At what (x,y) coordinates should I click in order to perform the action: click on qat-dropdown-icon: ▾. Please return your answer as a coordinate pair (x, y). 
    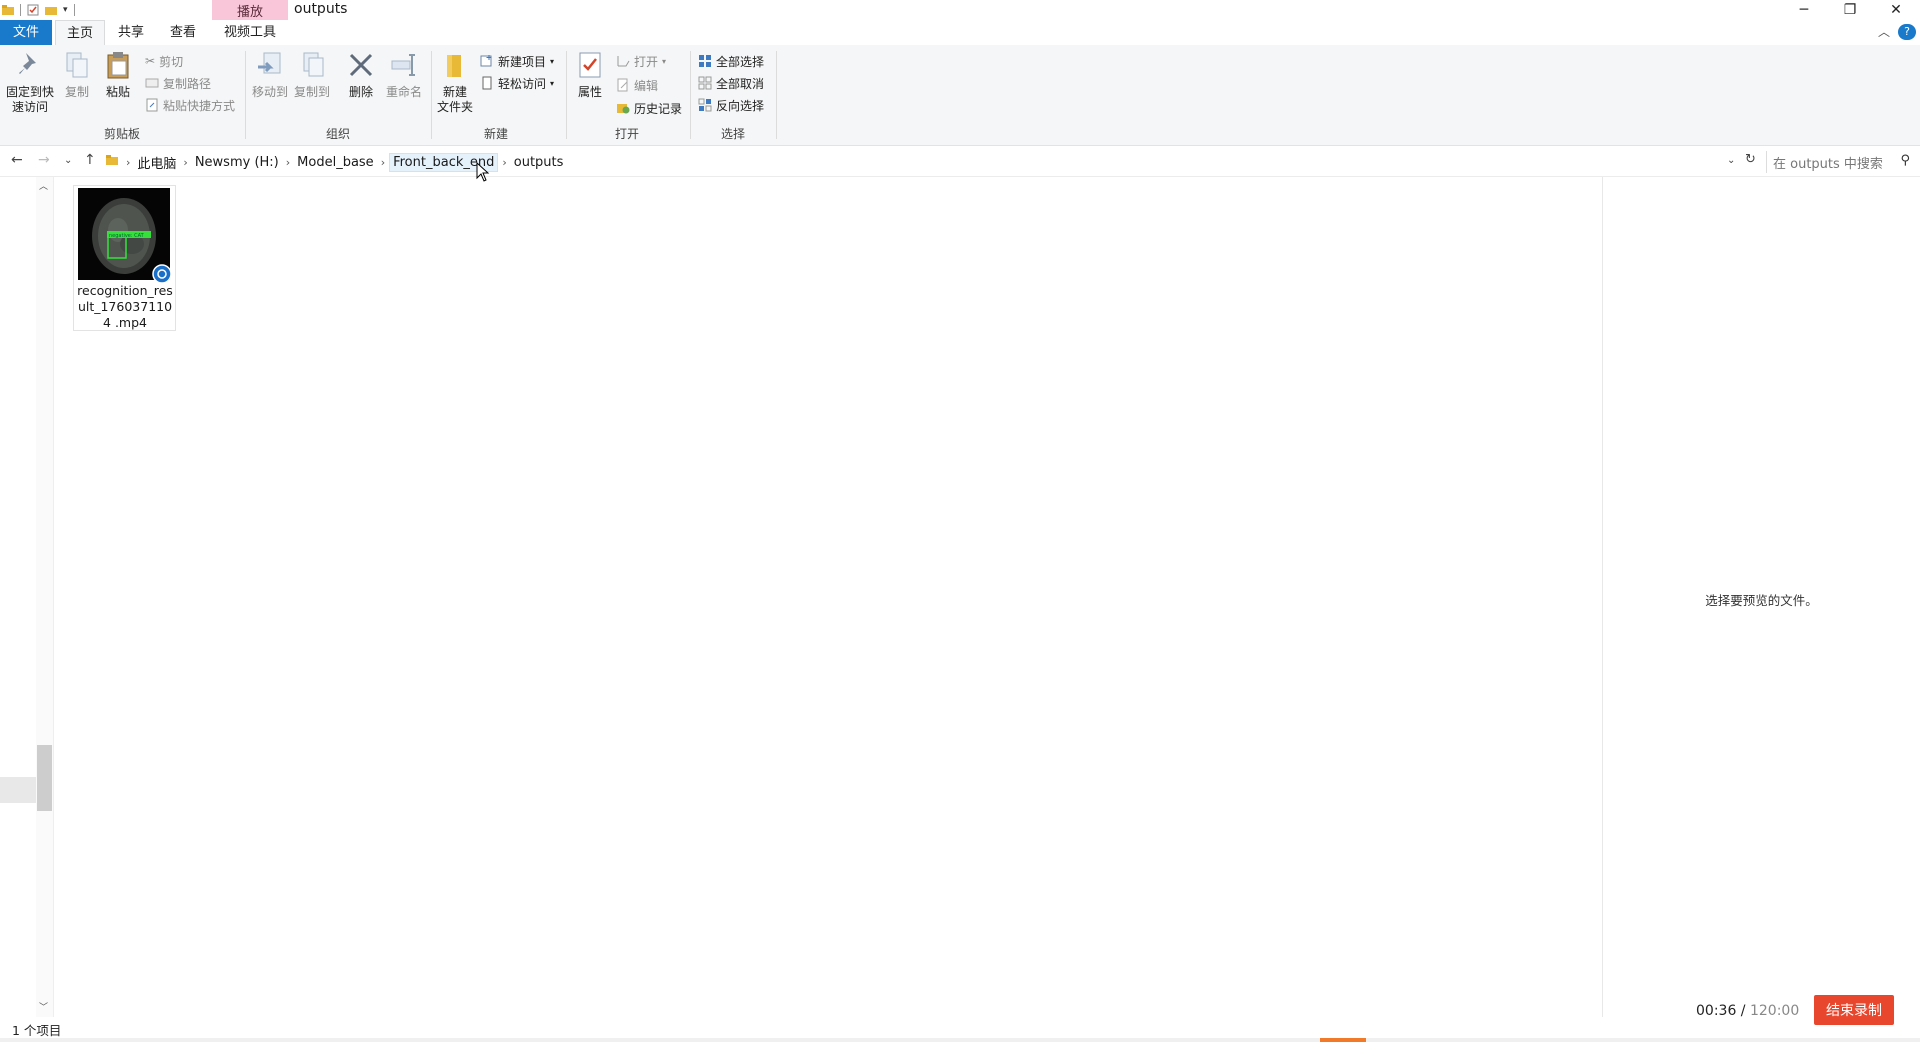
    Looking at the image, I should click on (65, 10).